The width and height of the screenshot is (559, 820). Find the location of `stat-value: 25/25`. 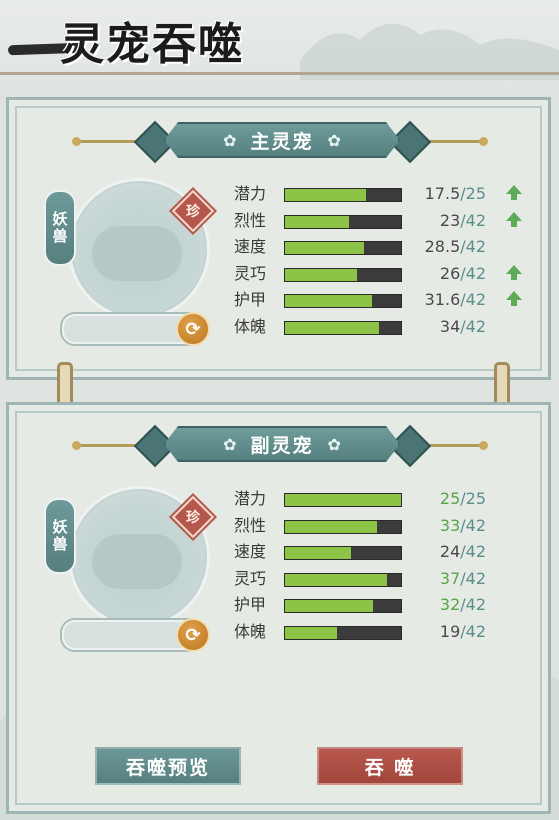

stat-value: 25/25 is located at coordinates (446, 499).